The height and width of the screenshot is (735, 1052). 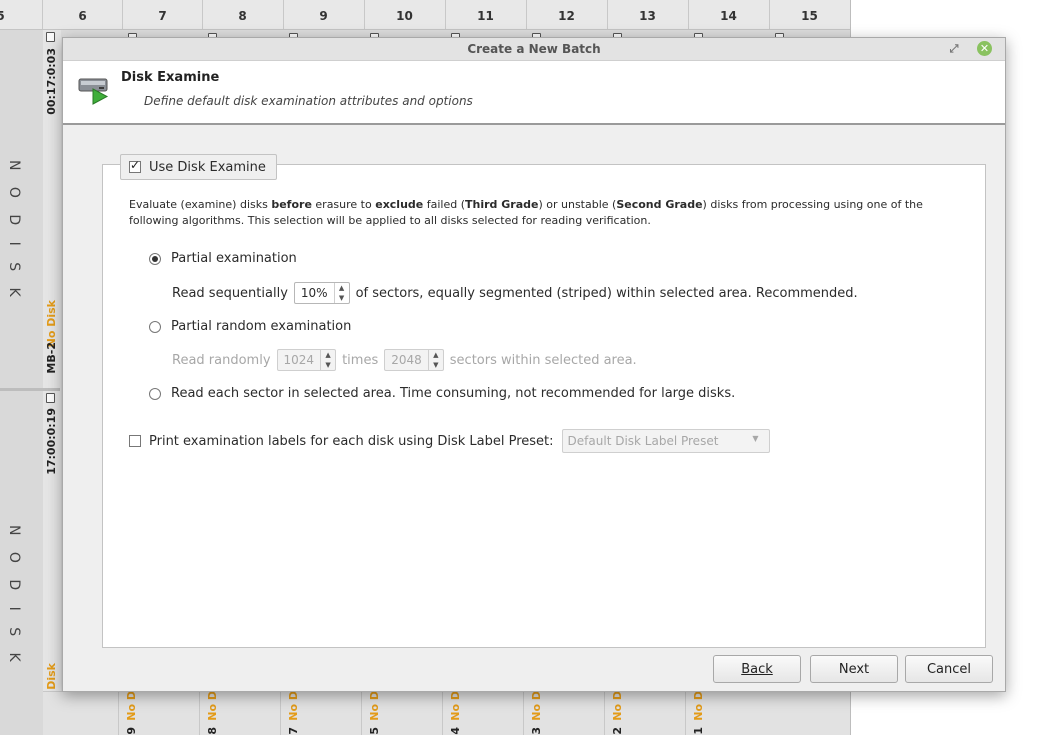 I want to click on column-number: 7, so click(x=162, y=14).